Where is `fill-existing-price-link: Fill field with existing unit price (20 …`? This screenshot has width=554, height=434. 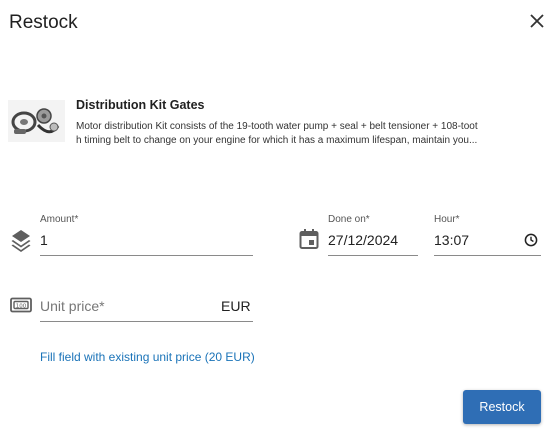
fill-existing-price-link: Fill field with existing unit price (20 … is located at coordinates (147, 357).